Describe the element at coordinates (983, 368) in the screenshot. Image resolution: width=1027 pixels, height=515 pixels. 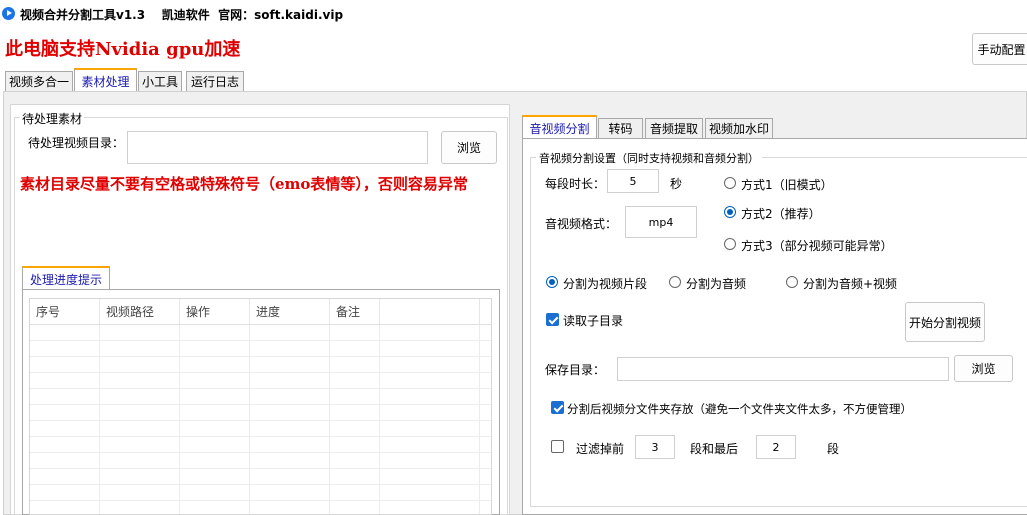
I see `browse-button-right: 浏览` at that location.